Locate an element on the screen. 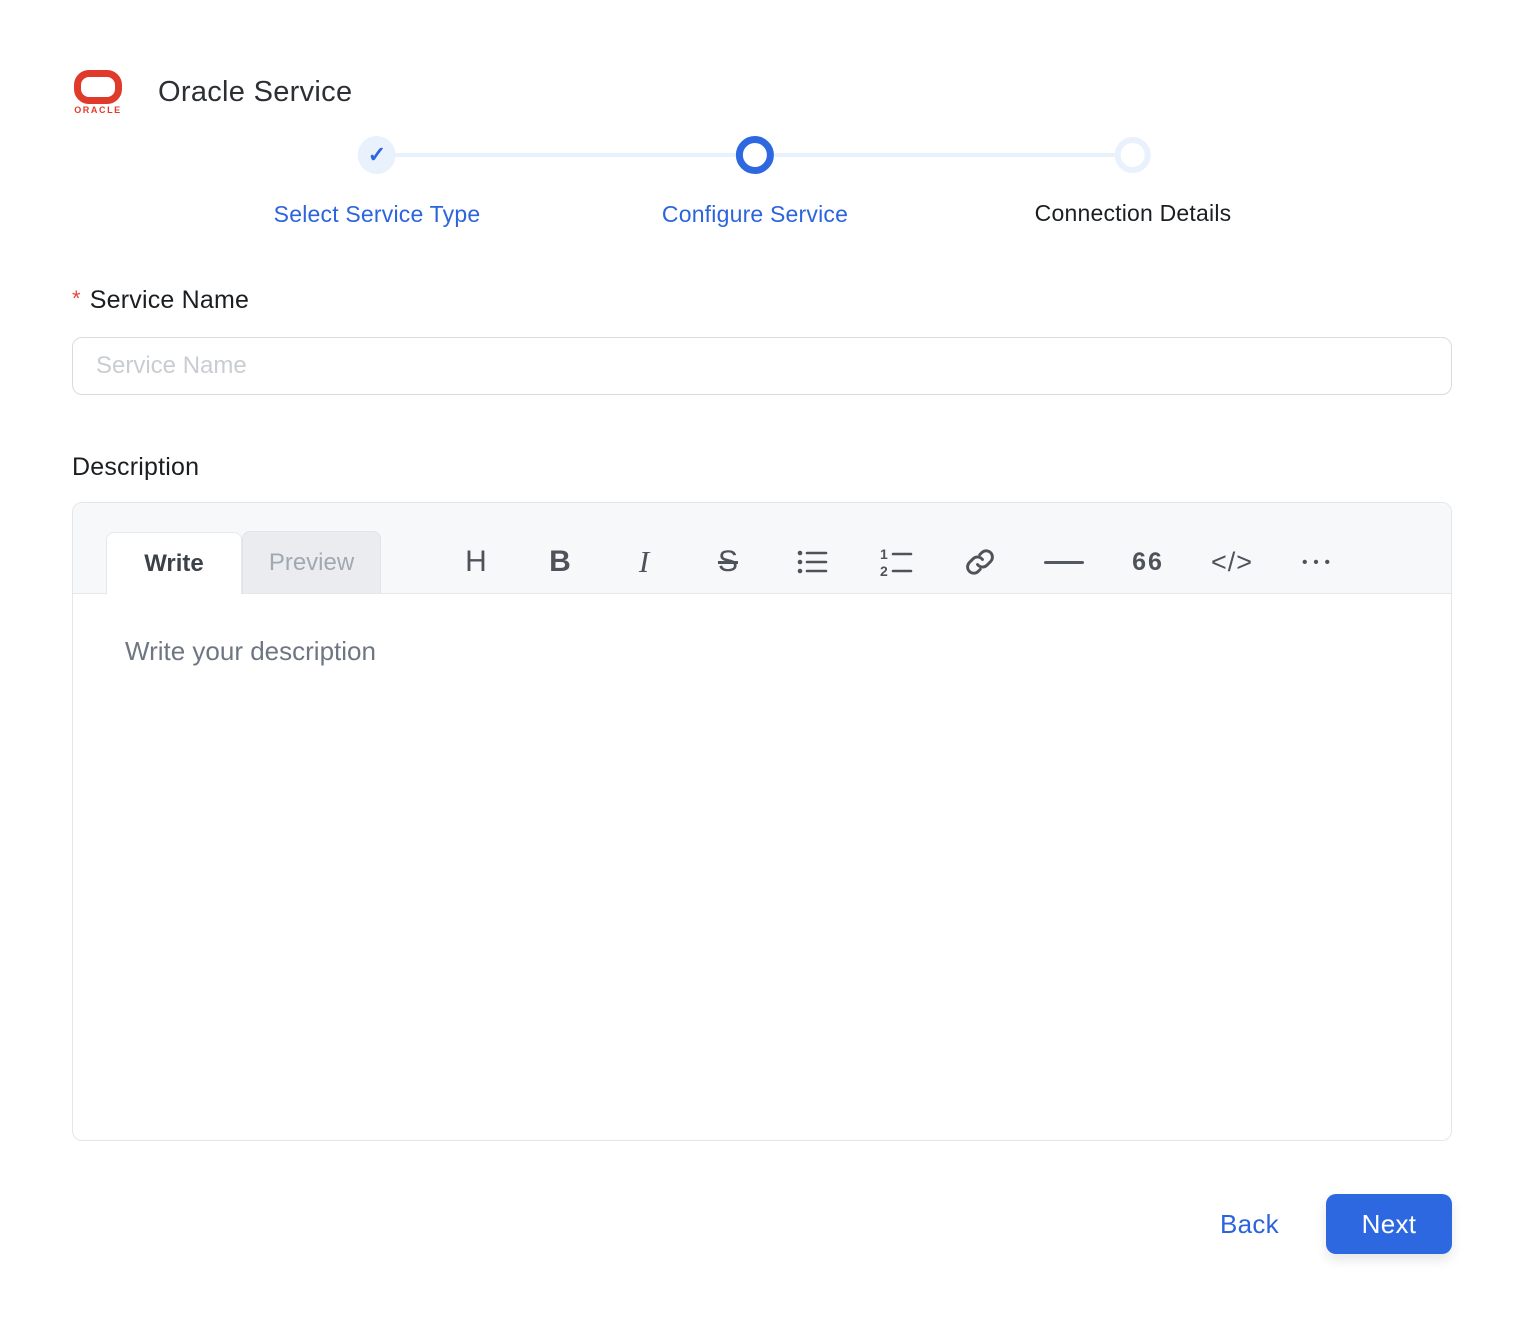 The width and height of the screenshot is (1524, 1330). heading-icon: H is located at coordinates (476, 562).